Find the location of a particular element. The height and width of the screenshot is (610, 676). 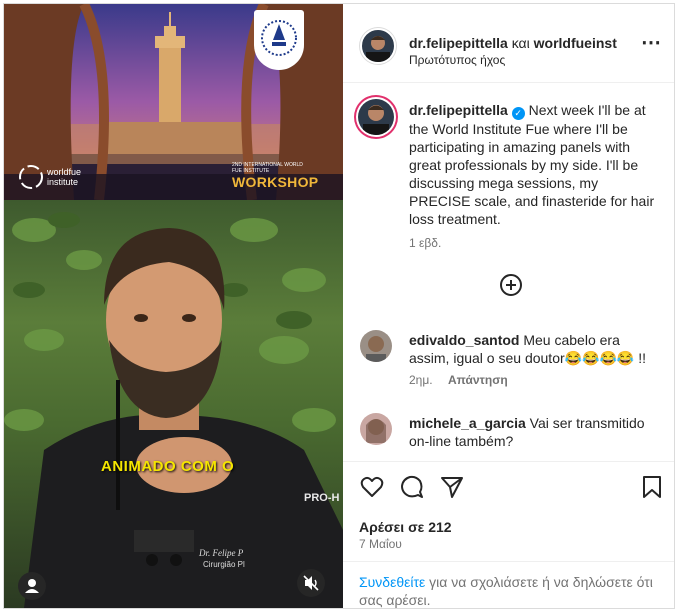

shirt-brand-tag: PRO-H is located at coordinates (322, 498).